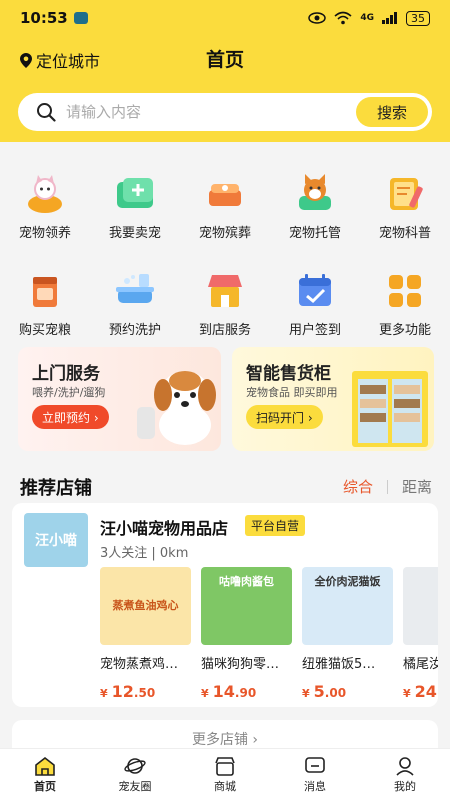  I want to click on product-item: 全价肉泥猫饭 纽雅猫饭5… ¥5.00, so click(347, 634).